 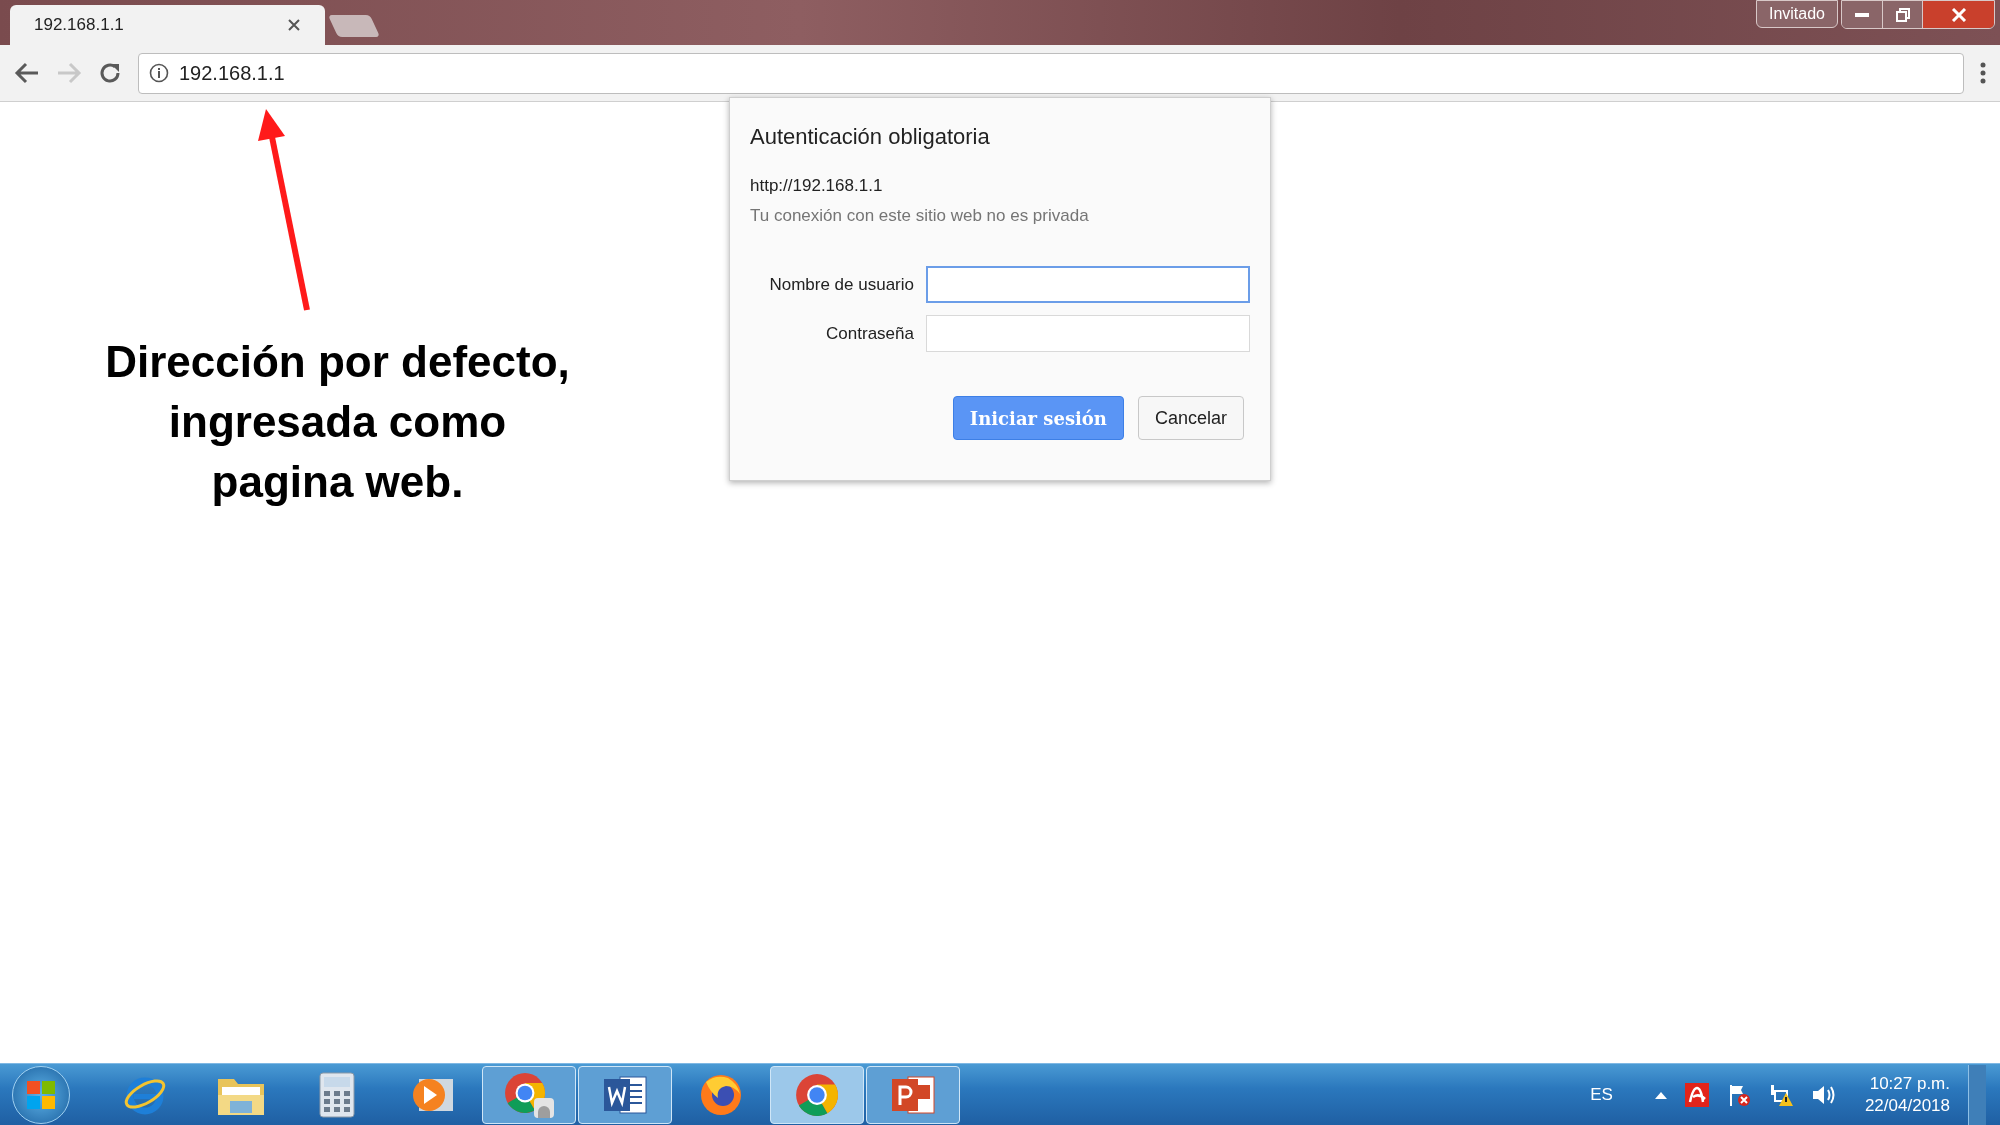 I want to click on minimize-icon, so click(x=1862, y=14).